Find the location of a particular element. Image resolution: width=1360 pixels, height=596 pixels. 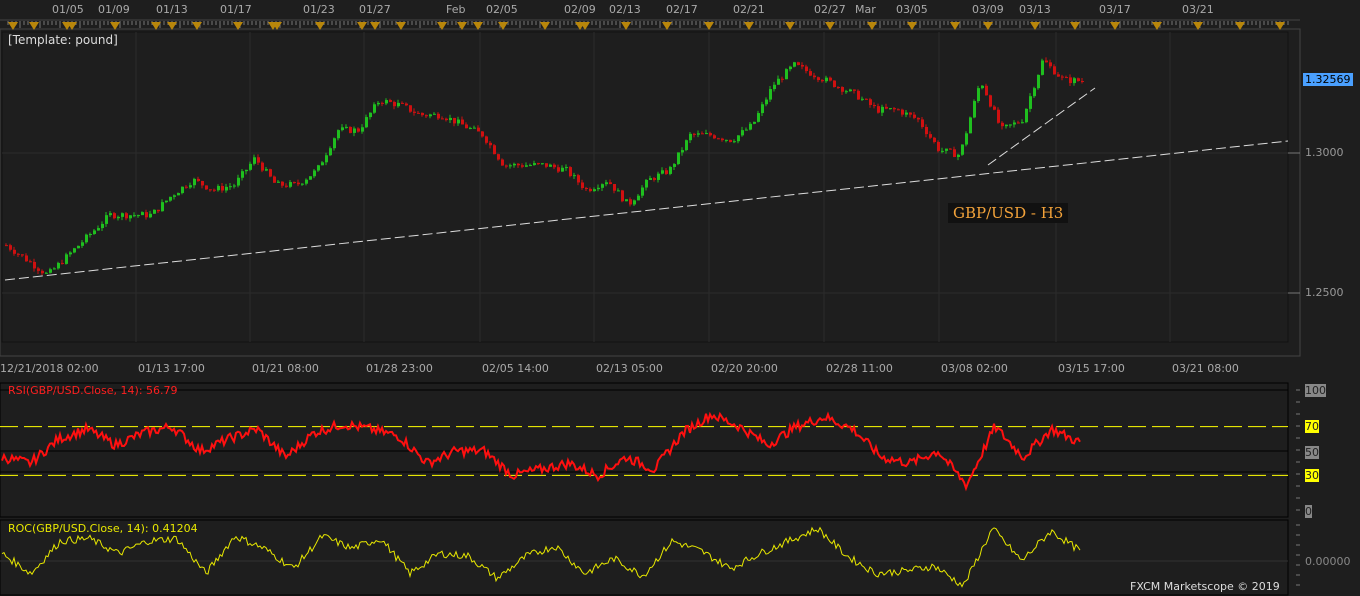

top-date-label: Feb is located at coordinates (456, 9).